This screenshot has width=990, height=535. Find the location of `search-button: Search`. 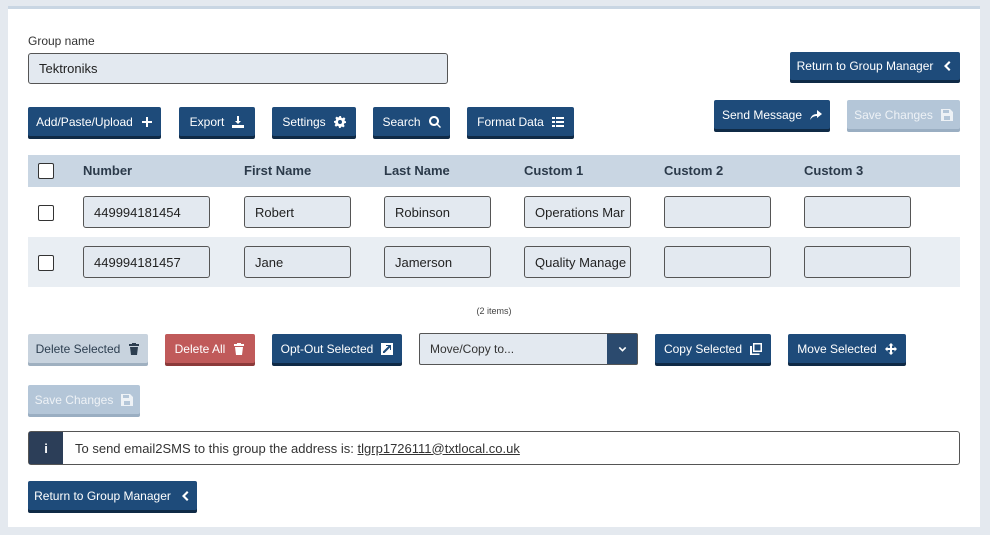

search-button: Search is located at coordinates (411, 121).